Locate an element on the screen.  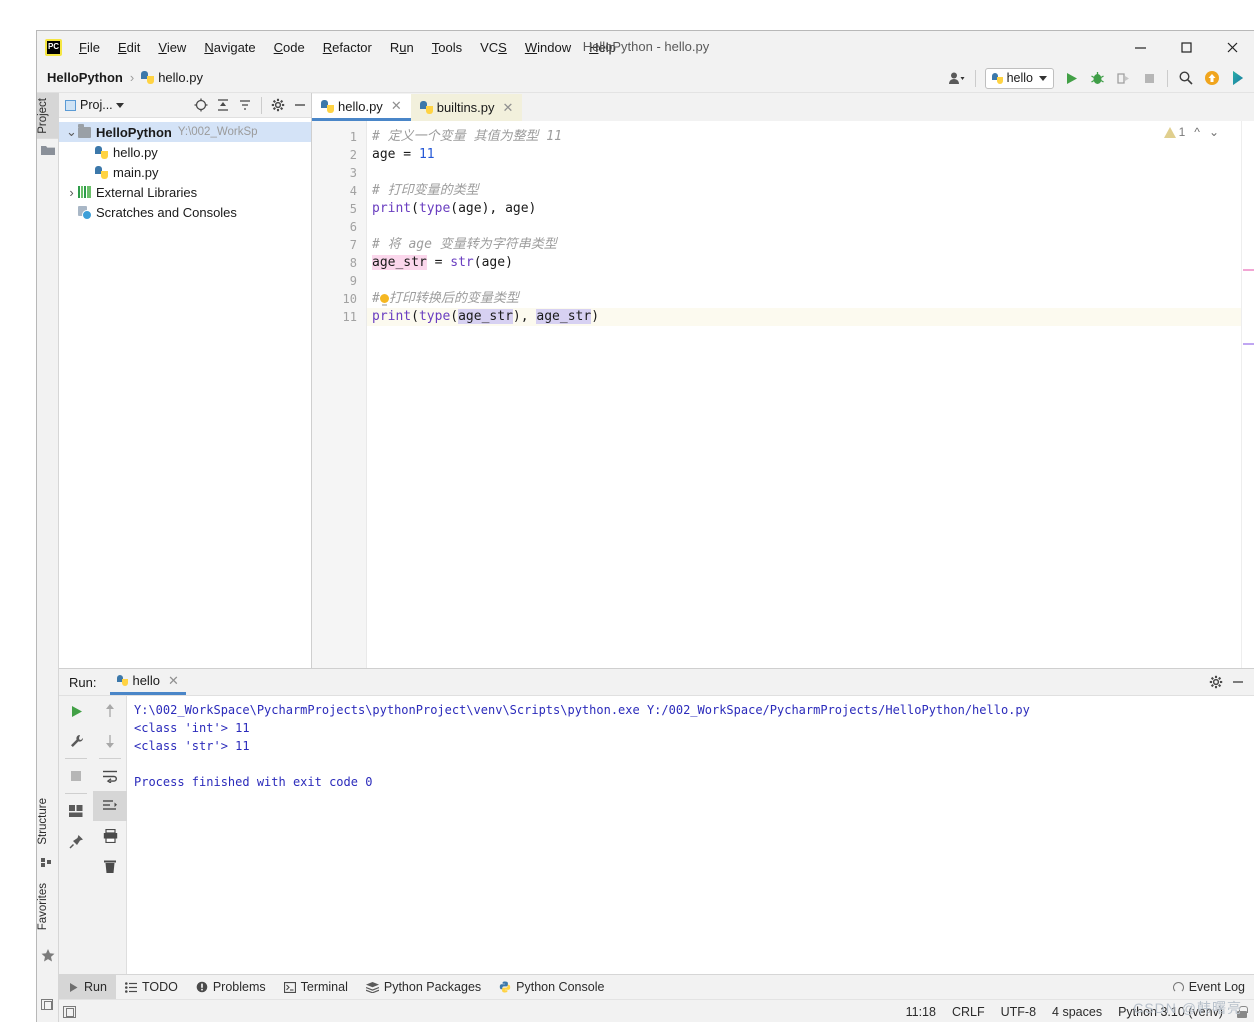
run-tab-hello: hello ✕ is located at coordinates (148, 682).